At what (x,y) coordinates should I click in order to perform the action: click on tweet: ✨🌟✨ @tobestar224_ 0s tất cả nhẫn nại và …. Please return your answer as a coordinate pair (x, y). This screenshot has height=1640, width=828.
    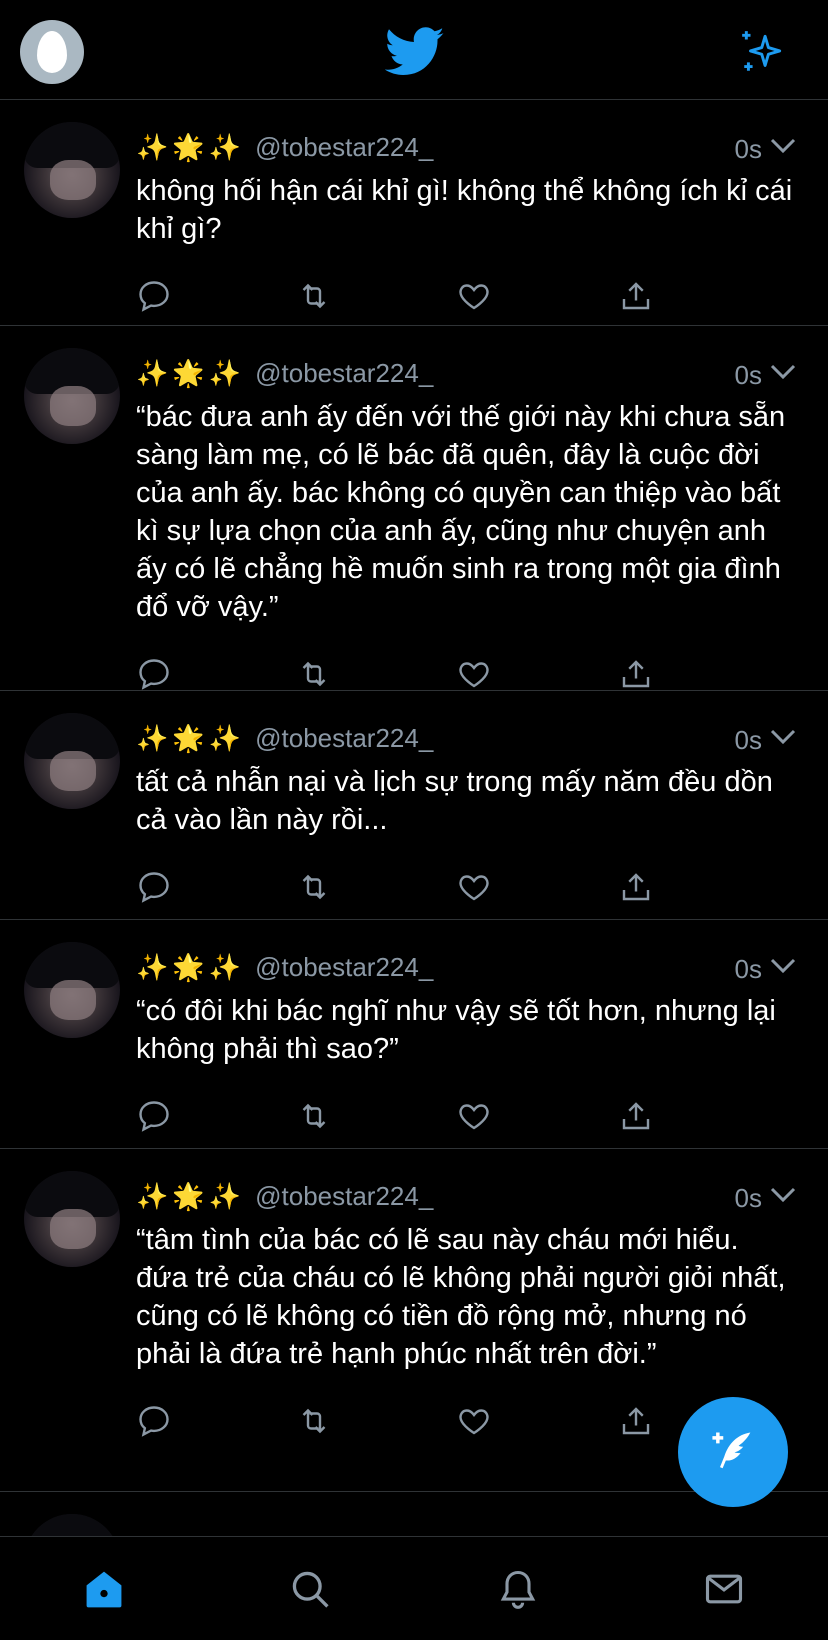
    Looking at the image, I should click on (414, 805).